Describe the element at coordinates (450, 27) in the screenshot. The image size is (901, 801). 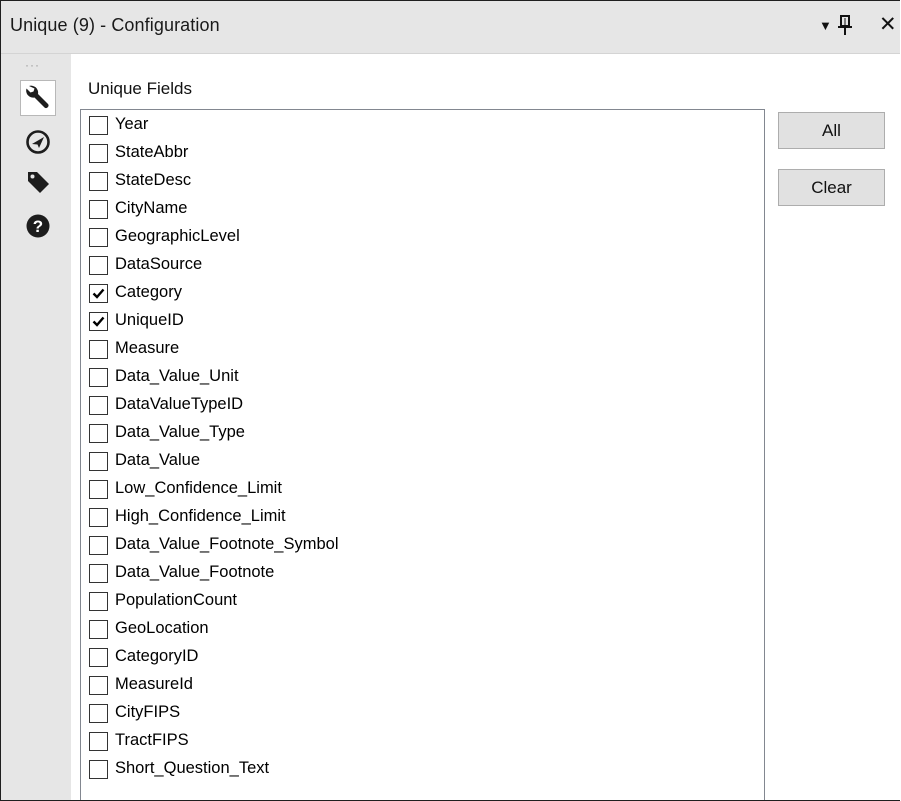
I see `title-bar: Unique (9) - Configuration ▼ ✕` at that location.